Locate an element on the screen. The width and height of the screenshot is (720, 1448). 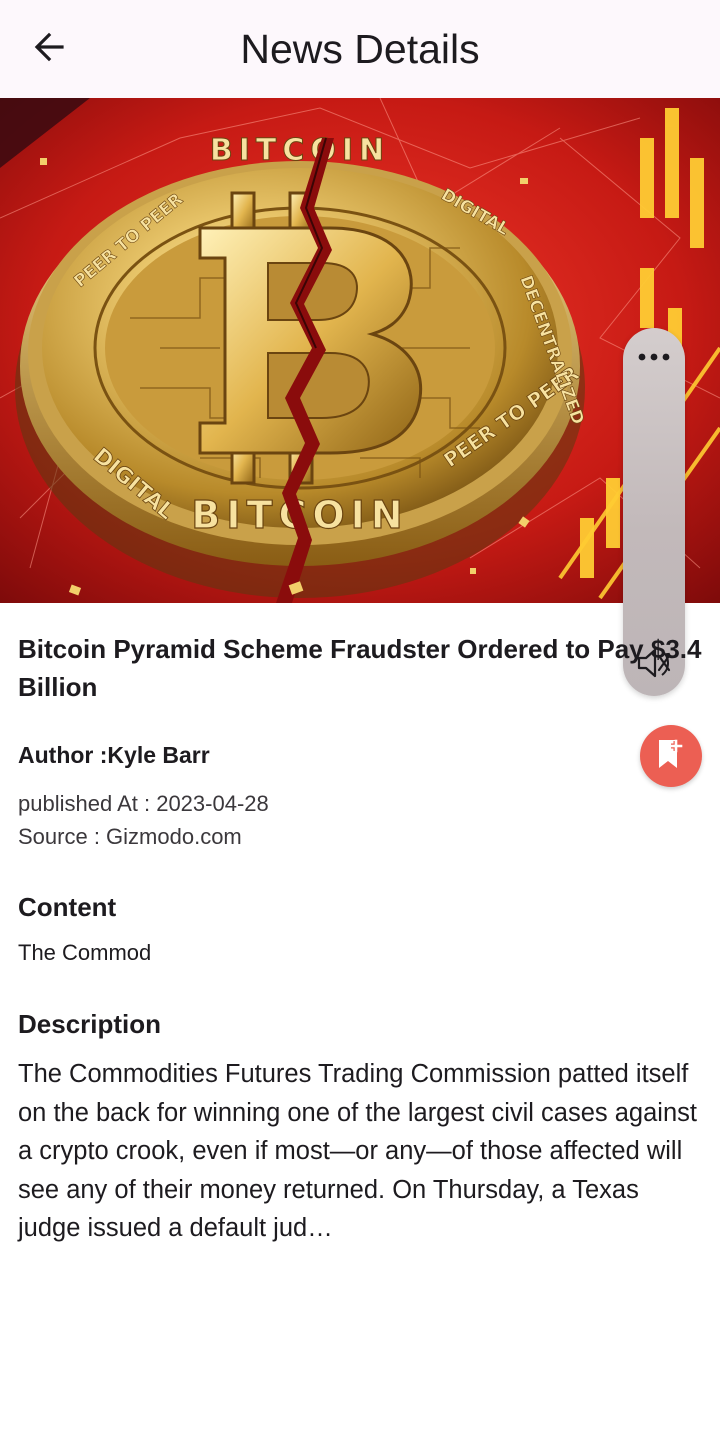
more-horizontal-icon is located at coordinates (654, 358).